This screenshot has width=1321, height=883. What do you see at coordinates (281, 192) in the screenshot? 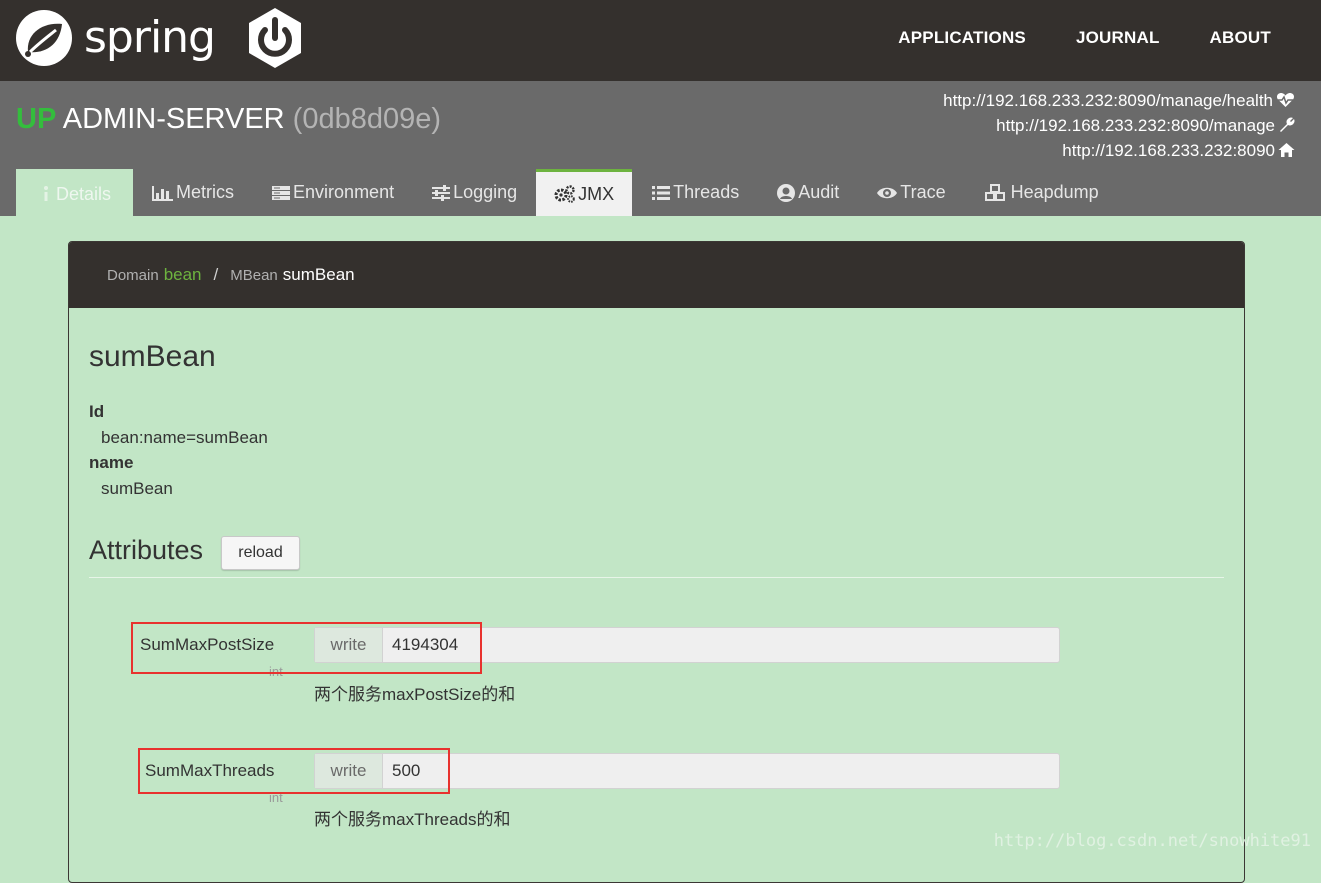
I see `server-icon` at bounding box center [281, 192].